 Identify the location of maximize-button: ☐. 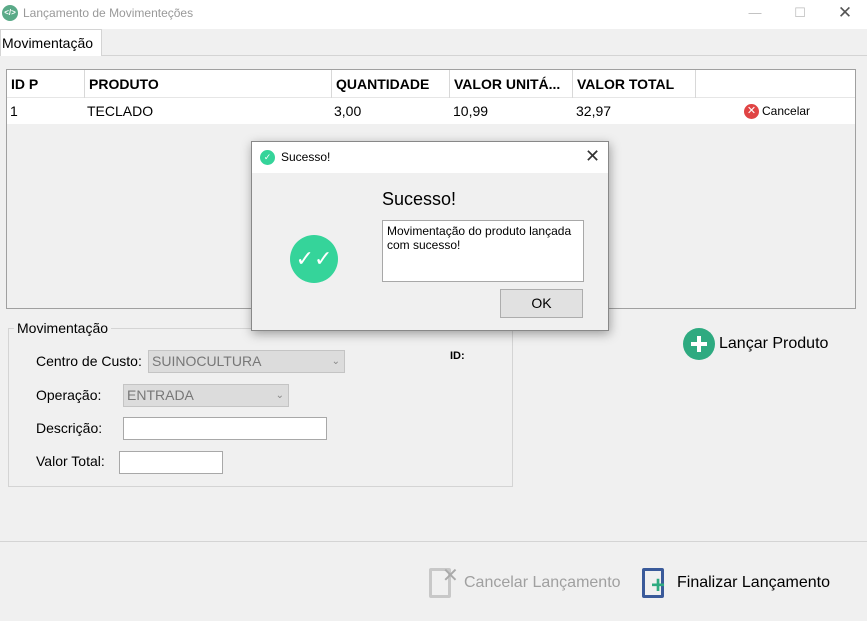
(800, 14).